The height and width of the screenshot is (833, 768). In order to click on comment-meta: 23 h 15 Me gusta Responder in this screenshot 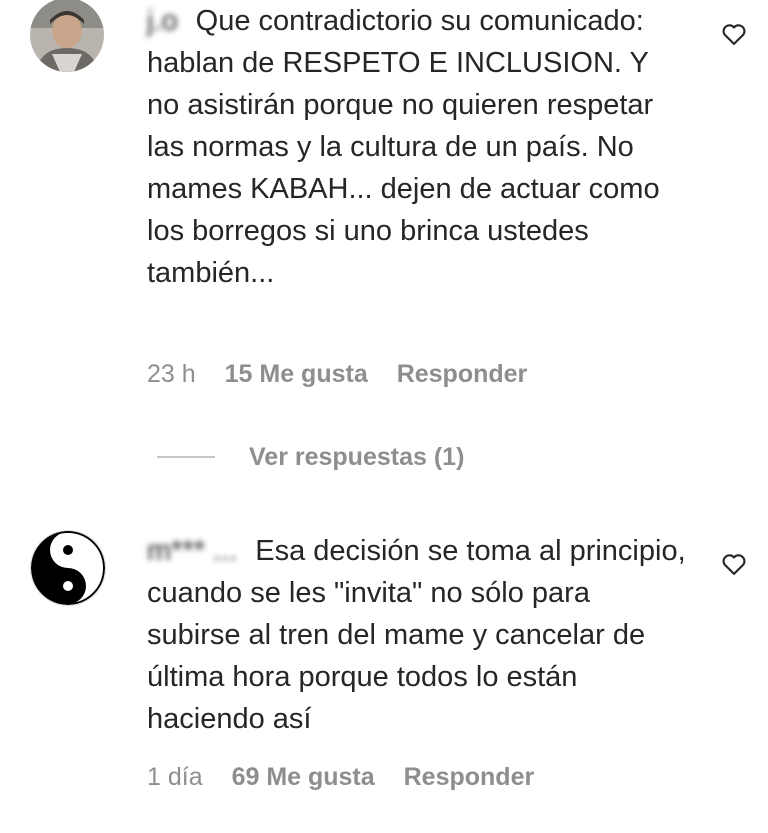, I will do `click(348, 374)`.